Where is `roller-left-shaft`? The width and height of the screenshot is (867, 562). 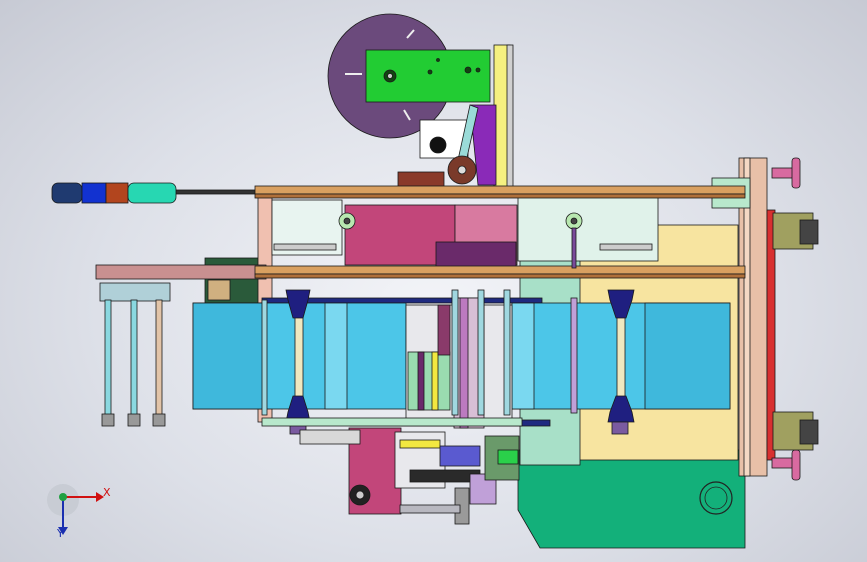 roller-left-shaft is located at coordinates (299, 357).